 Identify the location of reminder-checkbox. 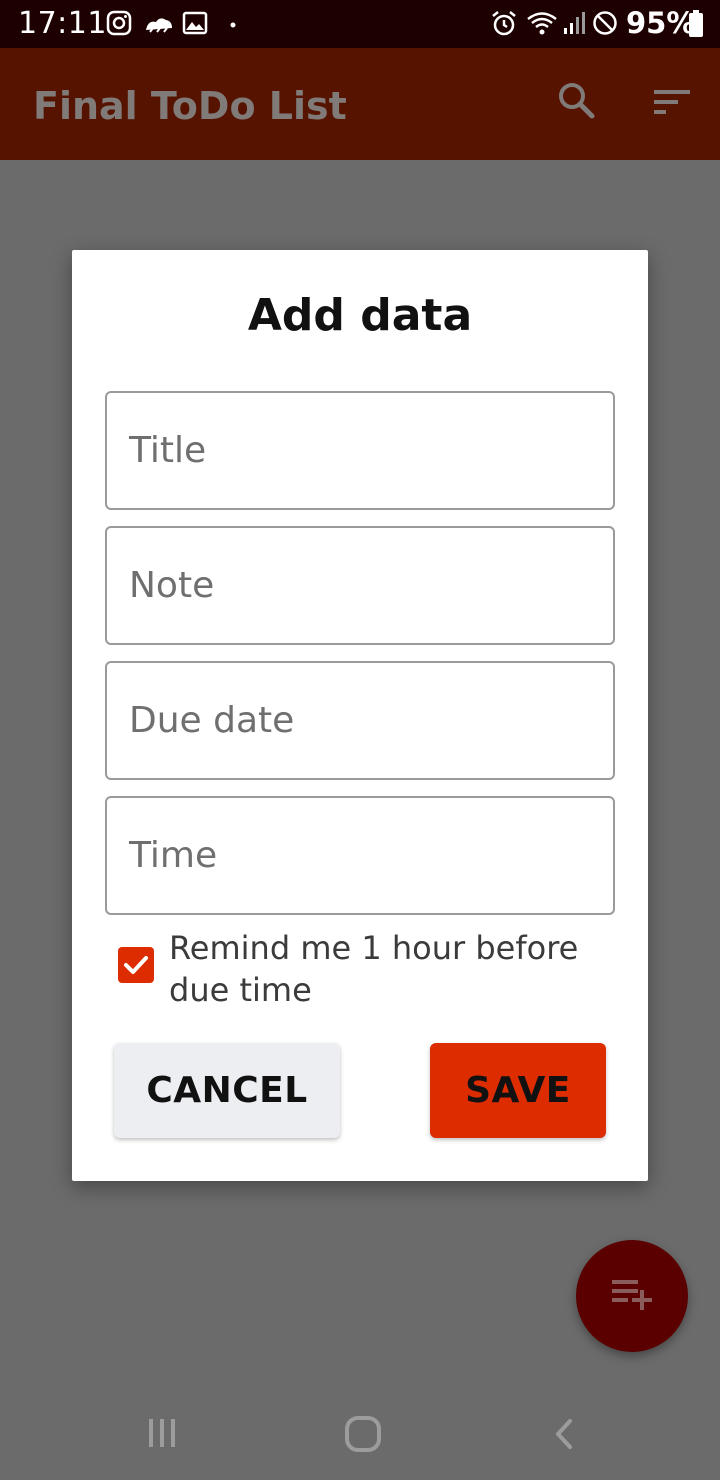
(136, 965).